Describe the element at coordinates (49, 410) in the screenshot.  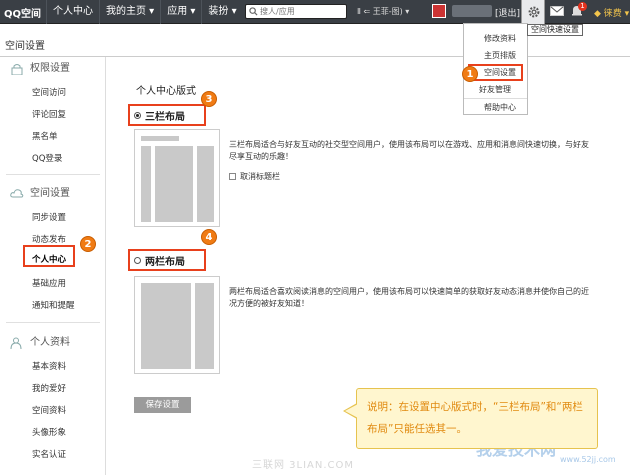
I see `sidebar-item-space-profile: 空间资料` at that location.